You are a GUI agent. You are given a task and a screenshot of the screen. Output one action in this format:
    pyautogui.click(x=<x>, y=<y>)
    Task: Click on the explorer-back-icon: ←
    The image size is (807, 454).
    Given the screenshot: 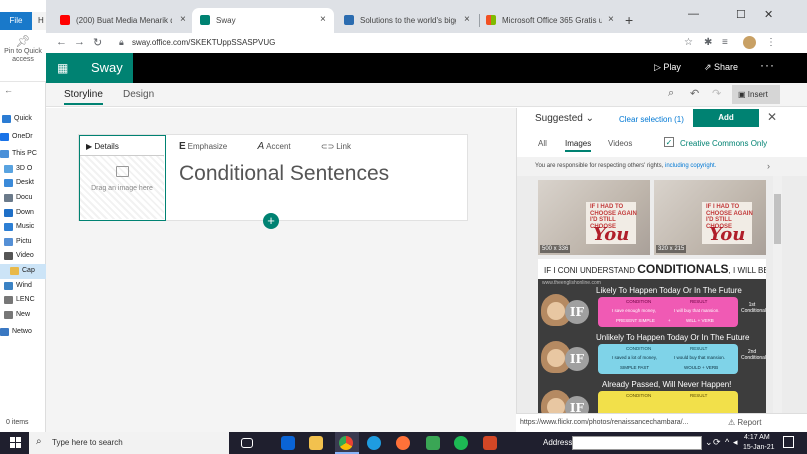 What is the action you would take?
    pyautogui.click(x=8, y=90)
    